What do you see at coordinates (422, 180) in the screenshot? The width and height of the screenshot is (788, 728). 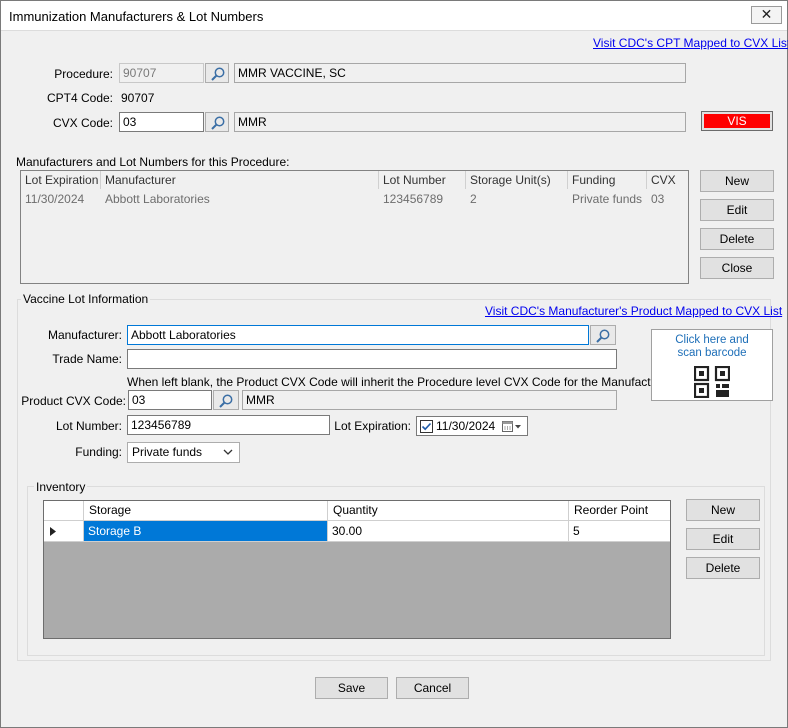 I see `column-header-lot-number: Lot Number` at bounding box center [422, 180].